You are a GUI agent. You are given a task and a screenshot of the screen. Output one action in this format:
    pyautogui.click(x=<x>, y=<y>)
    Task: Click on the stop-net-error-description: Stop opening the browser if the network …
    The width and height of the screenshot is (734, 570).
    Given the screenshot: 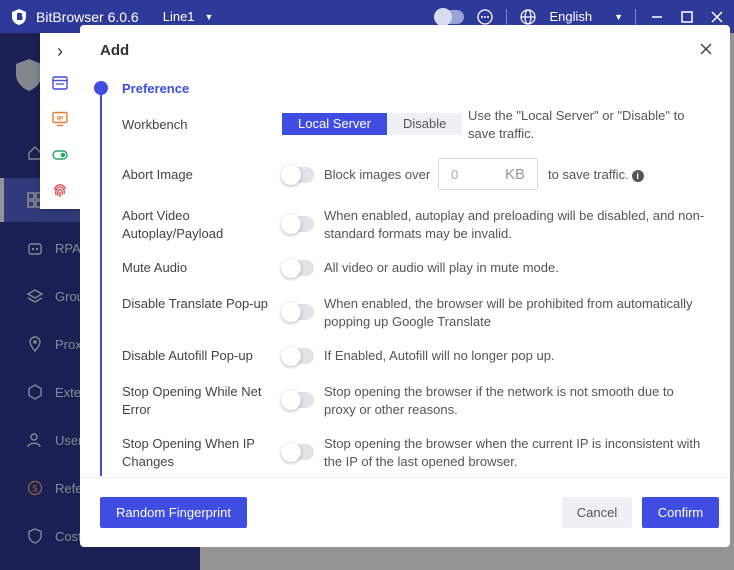 What is the action you would take?
    pyautogui.click(x=499, y=400)
    